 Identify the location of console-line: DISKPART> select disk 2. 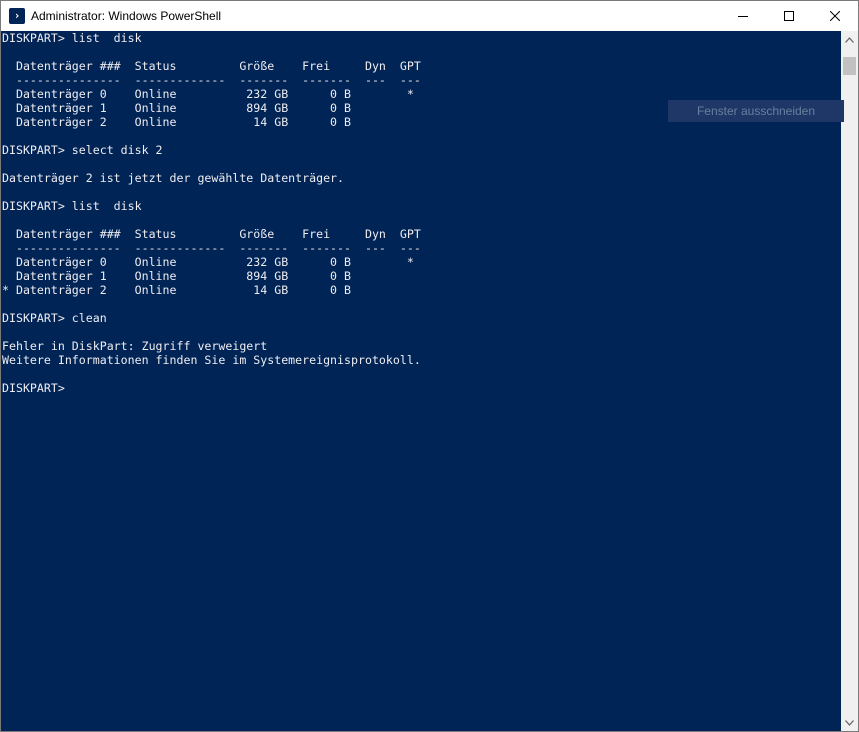
(82, 150).